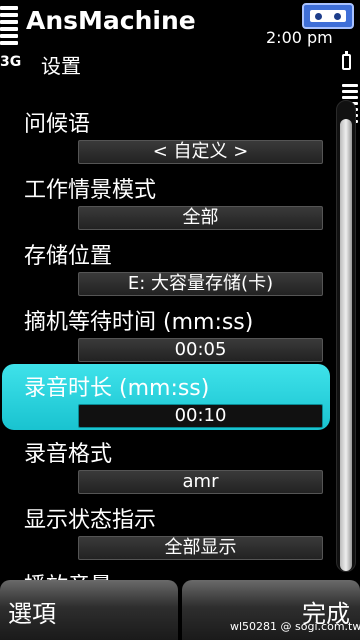 This screenshot has height=640, width=360. What do you see at coordinates (346, 345) in the screenshot?
I see `scrollbar-thumb` at bounding box center [346, 345].